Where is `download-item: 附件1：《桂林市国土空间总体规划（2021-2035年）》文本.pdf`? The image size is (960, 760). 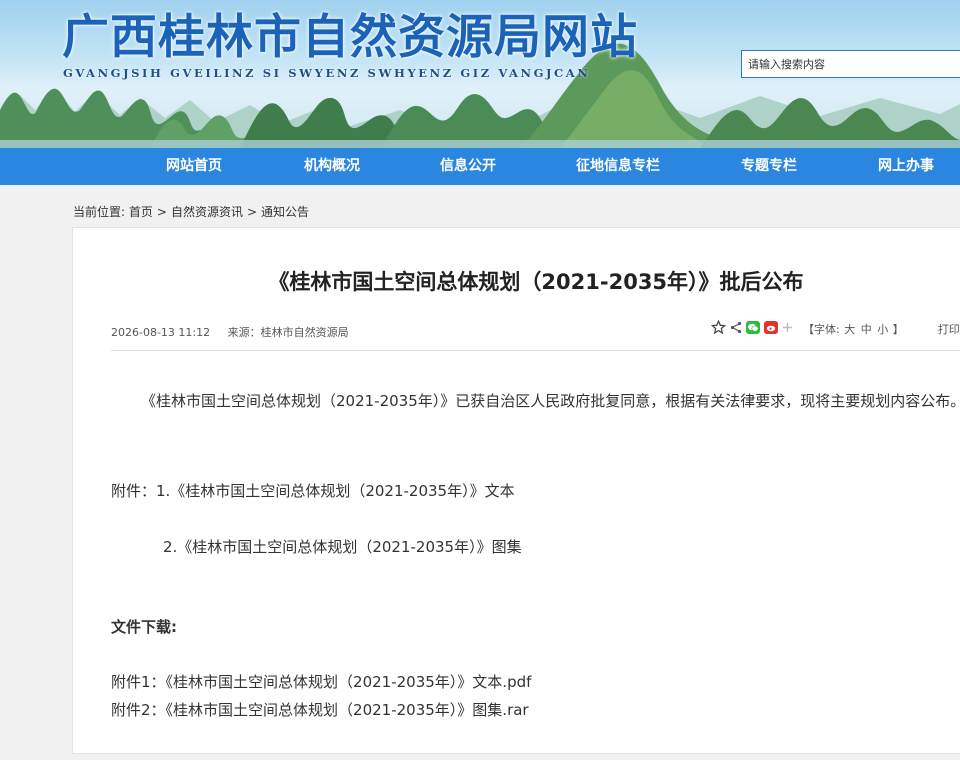
download-item: 附件1：《桂林市国土空间总体规划（2021-2035年）》文本.pdf is located at coordinates (321, 682).